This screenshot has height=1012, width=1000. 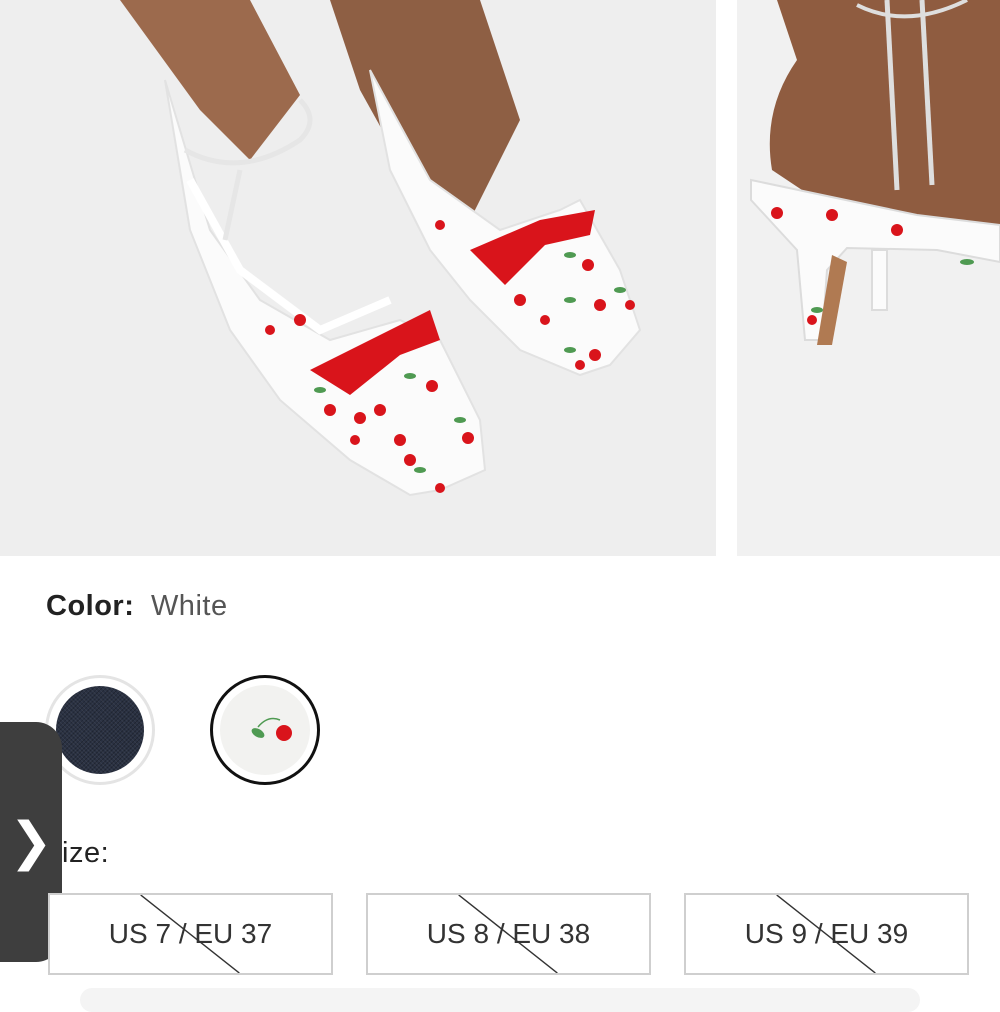 What do you see at coordinates (189, 606) in the screenshot?
I see `selected-color-value: White` at bounding box center [189, 606].